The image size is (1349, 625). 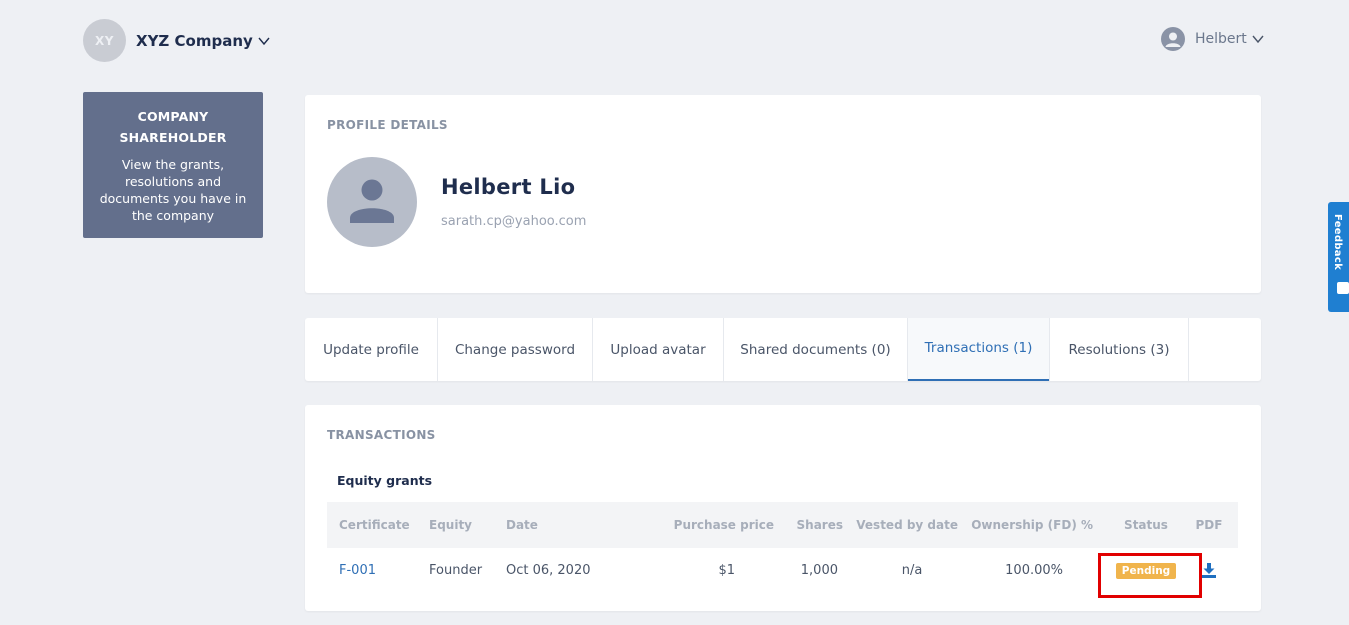 What do you see at coordinates (194, 40) in the screenshot?
I see `company-name: XYZ Company` at bounding box center [194, 40].